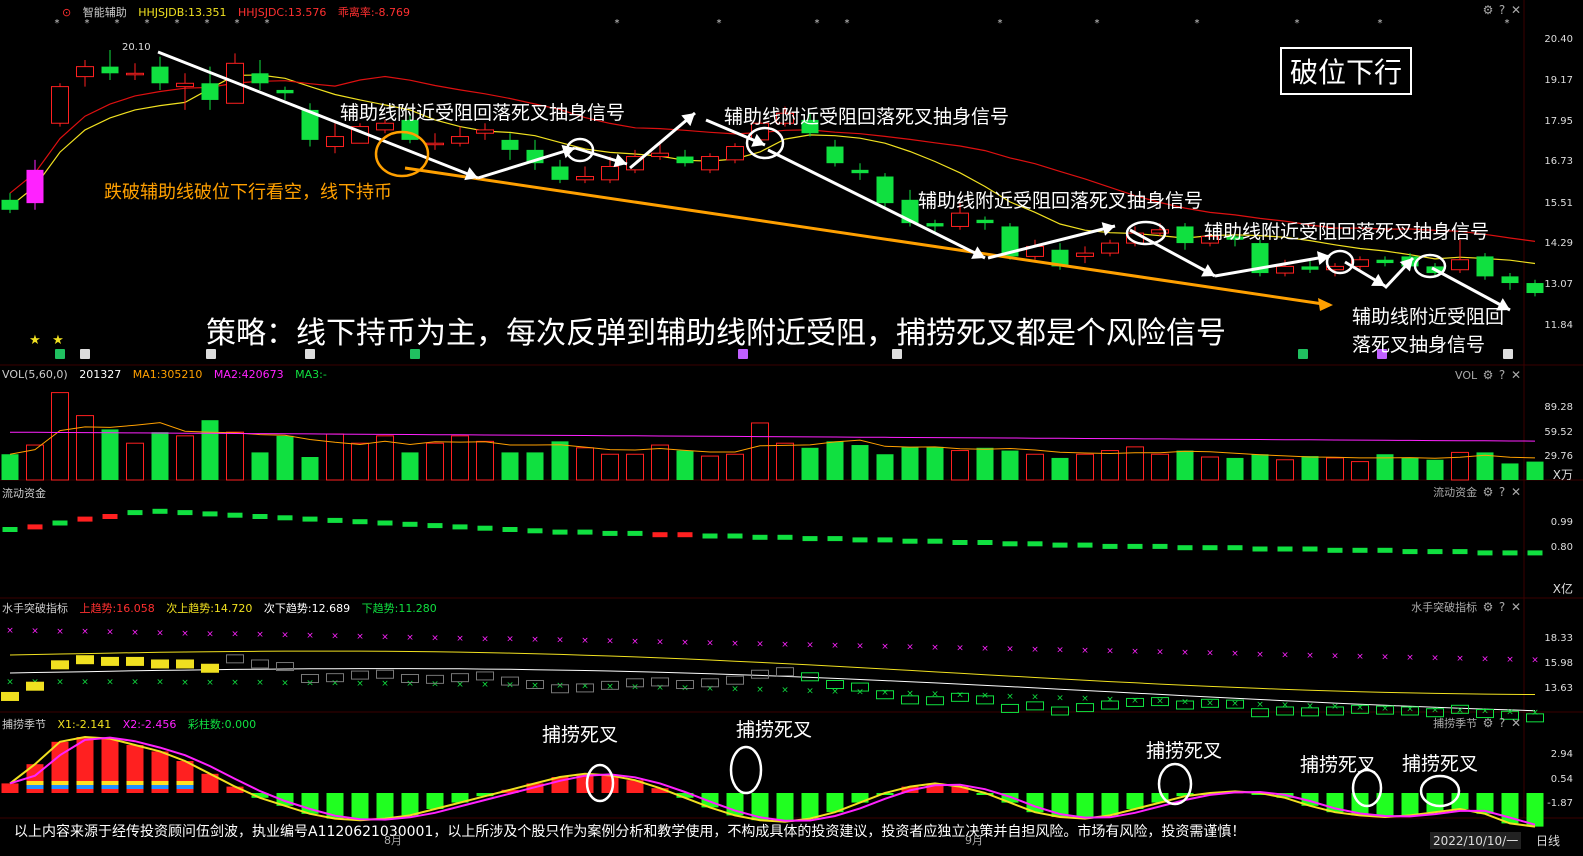  What do you see at coordinates (60, 354) in the screenshot?
I see `signal-badge` at bounding box center [60, 354].